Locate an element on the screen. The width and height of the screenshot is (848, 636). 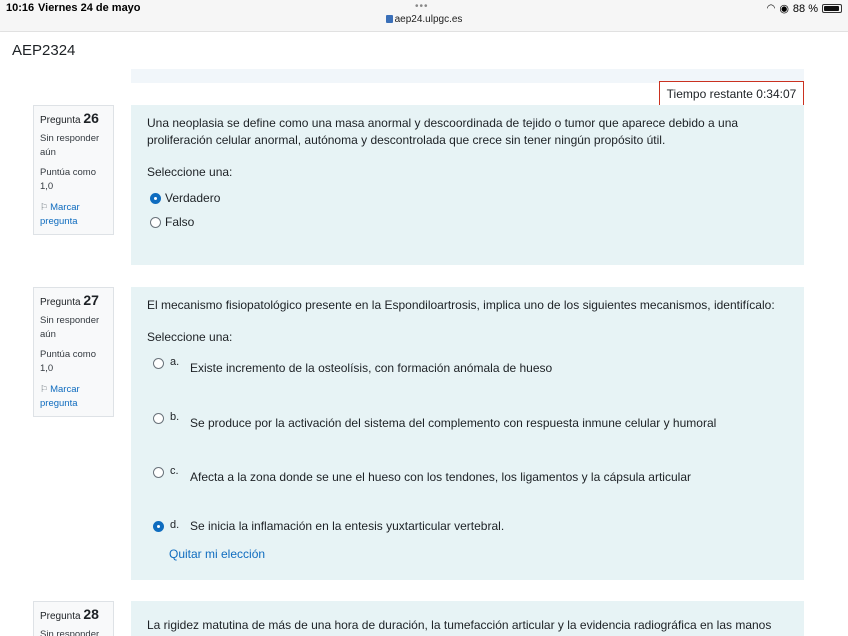
question-number: Pregunta 26 is located at coordinates (69, 118).